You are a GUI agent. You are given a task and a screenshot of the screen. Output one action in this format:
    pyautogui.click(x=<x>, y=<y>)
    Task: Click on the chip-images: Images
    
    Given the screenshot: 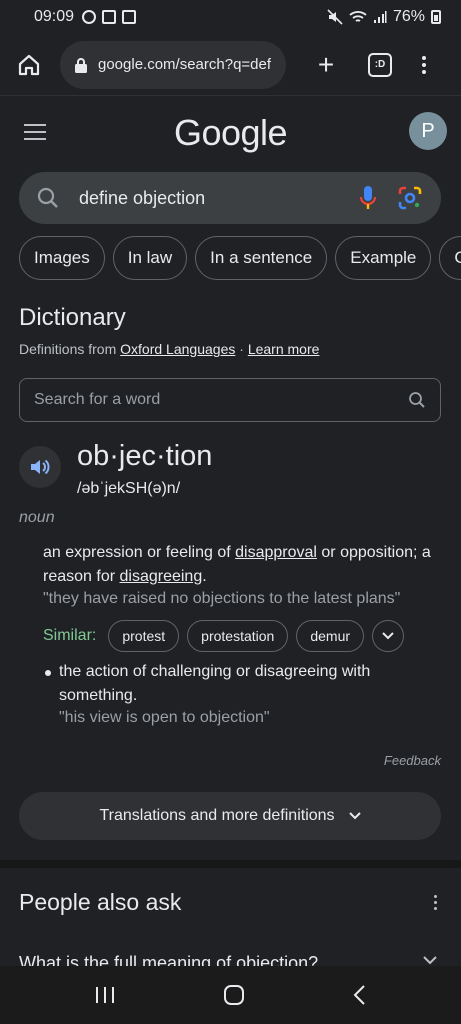 What is the action you would take?
    pyautogui.click(x=62, y=258)
    